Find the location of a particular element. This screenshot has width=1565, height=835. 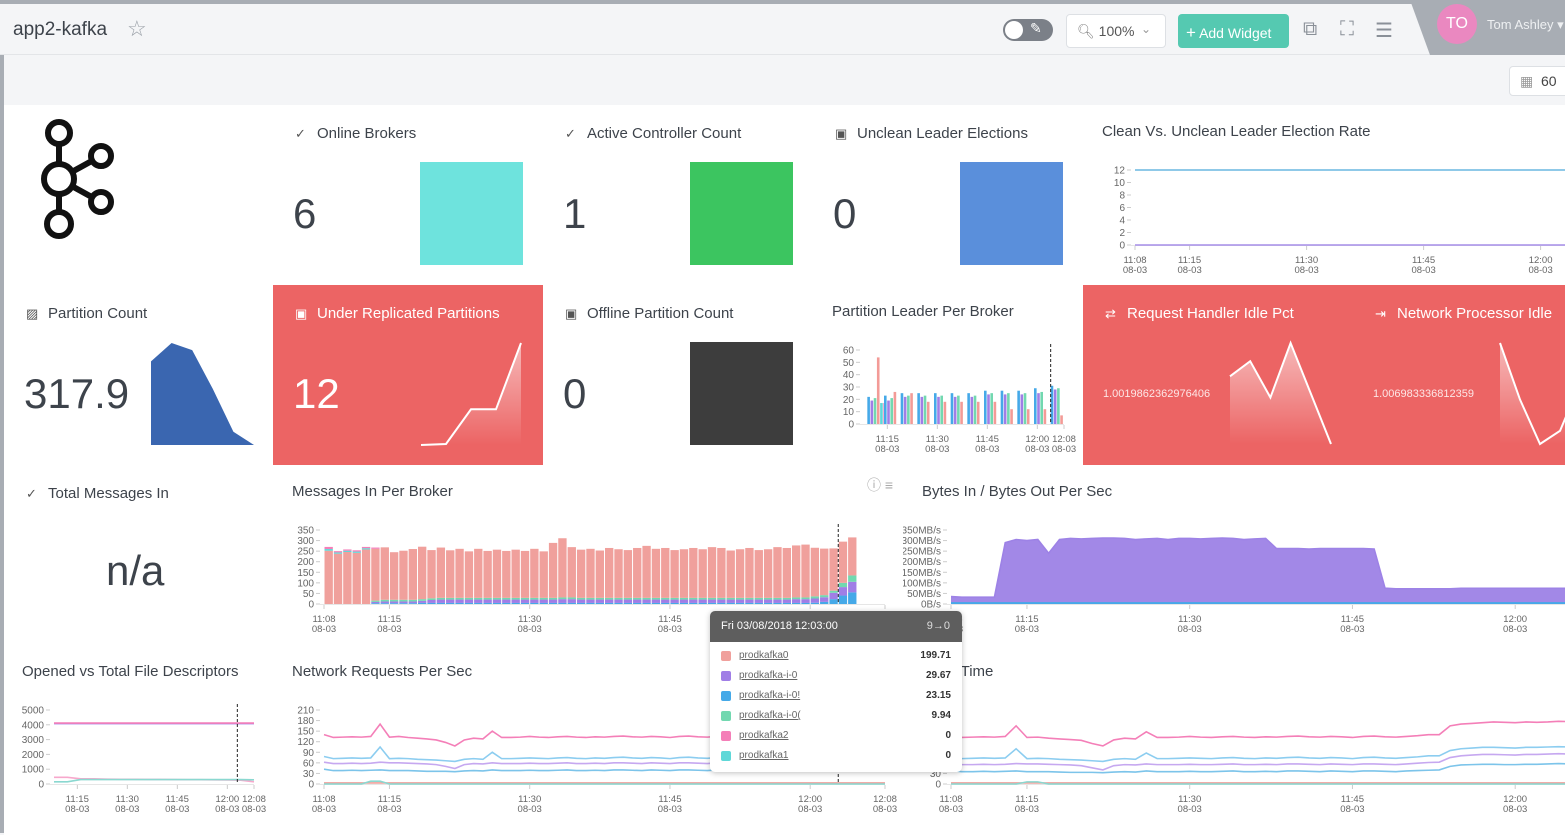

avatar: TO is located at coordinates (1457, 24).